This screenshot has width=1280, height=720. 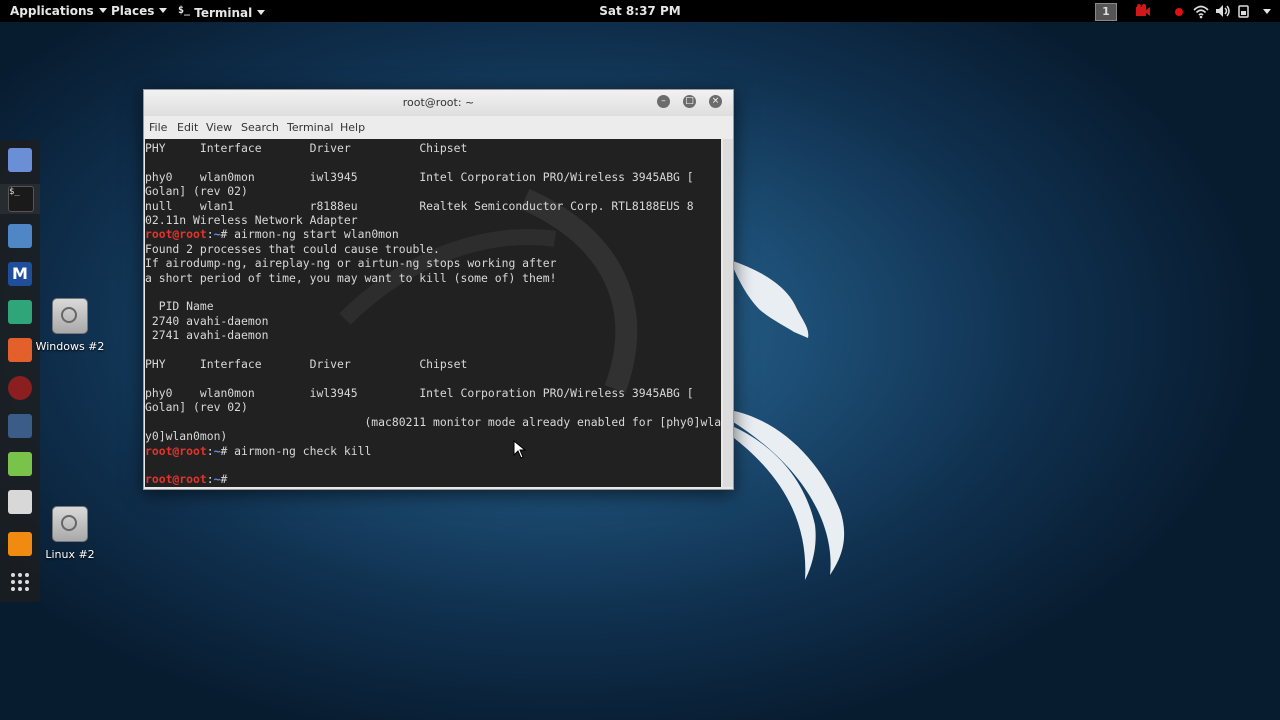 I want to click on window-title: root@root: ~, so click(x=438, y=102).